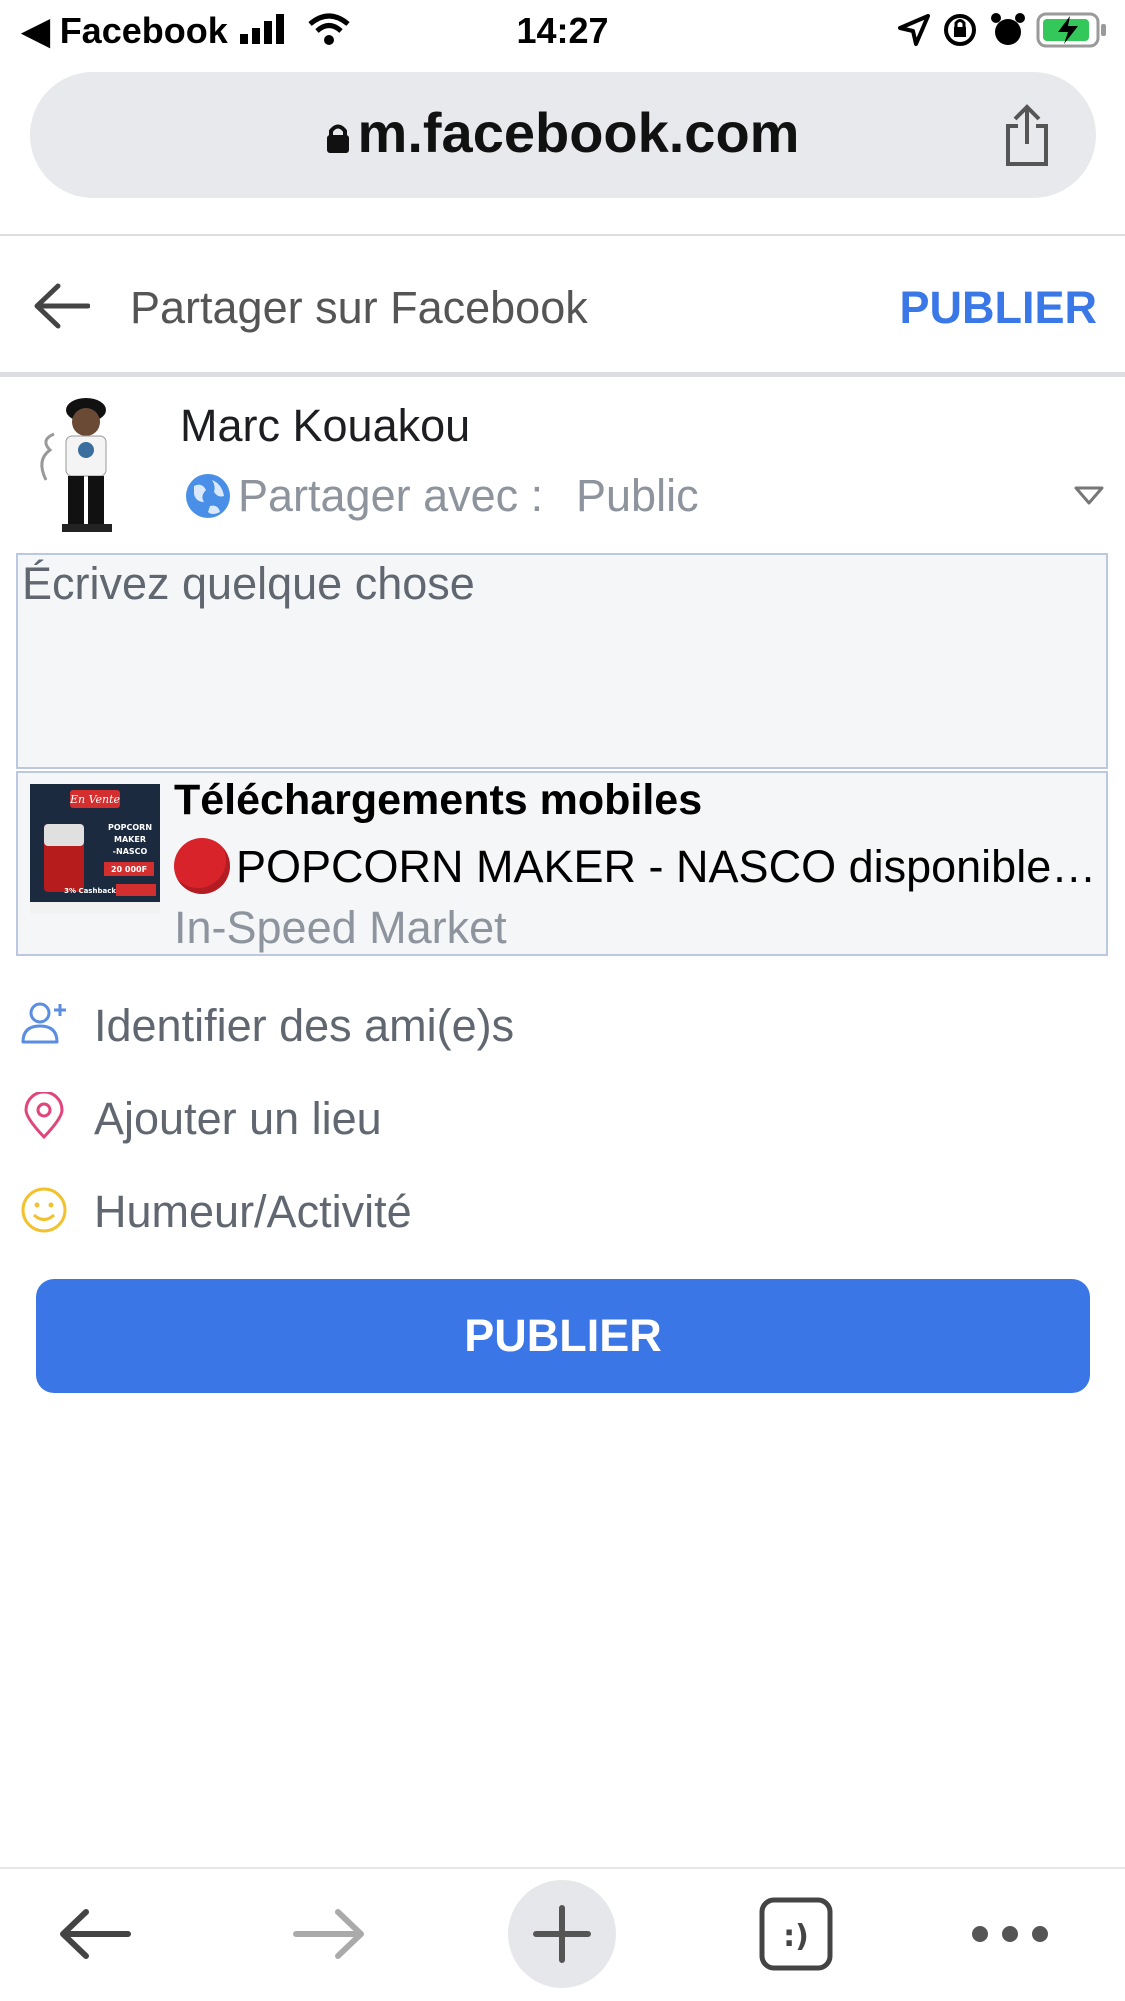 The image size is (1125, 2001). I want to click on smiley-icon, so click(44, 1210).